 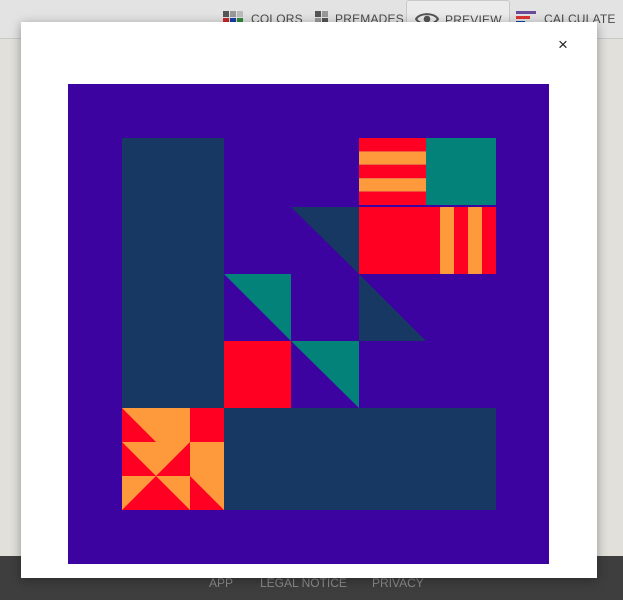 I want to click on privacy-link: PRIVACY, so click(x=398, y=583).